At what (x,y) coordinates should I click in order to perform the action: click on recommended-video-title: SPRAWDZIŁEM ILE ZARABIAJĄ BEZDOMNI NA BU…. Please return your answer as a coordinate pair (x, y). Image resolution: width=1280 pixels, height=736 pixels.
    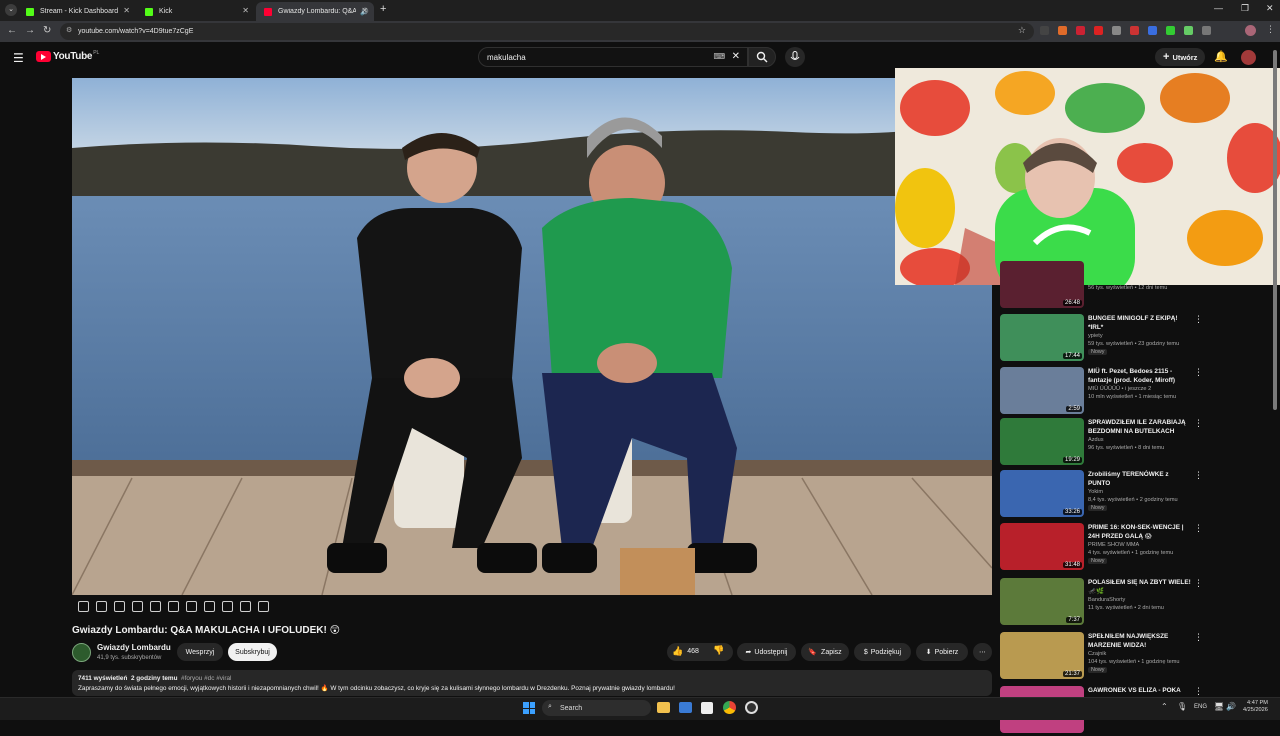
    Looking at the image, I should click on (1140, 427).